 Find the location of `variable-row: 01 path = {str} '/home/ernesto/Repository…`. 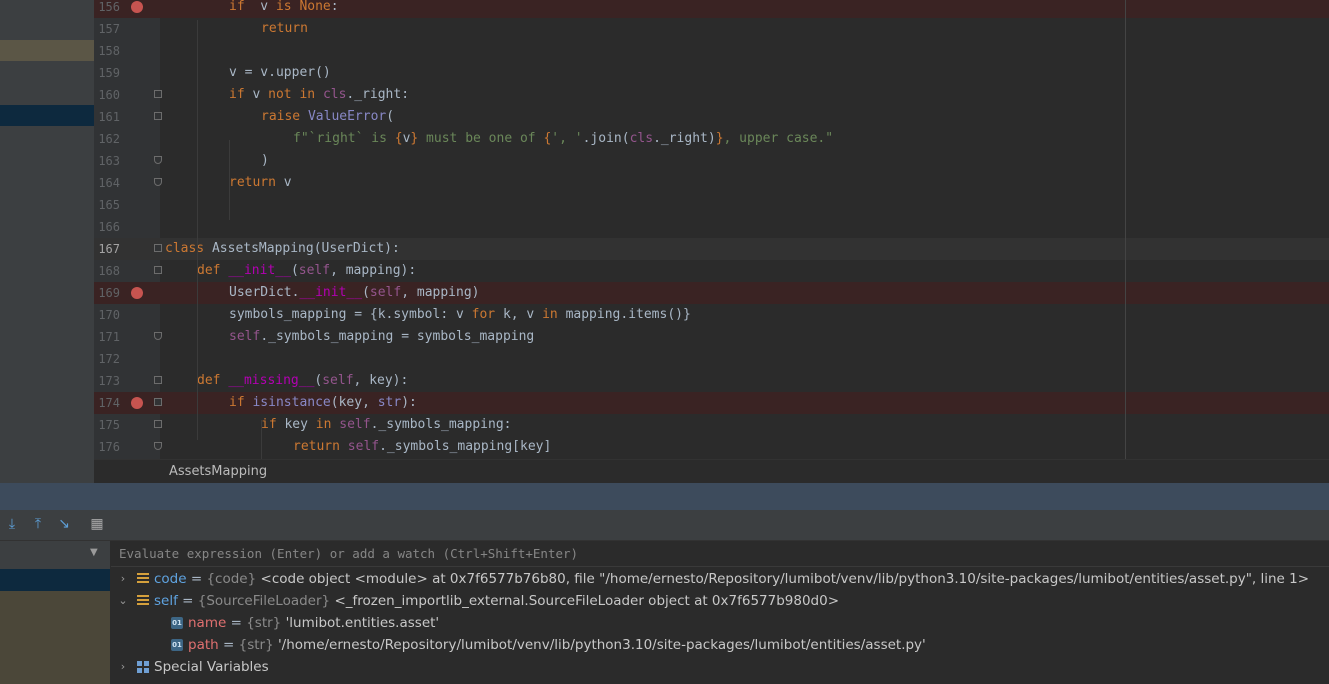

variable-row: 01 path = {str} '/home/ernesto/Repository… is located at coordinates (720, 645).